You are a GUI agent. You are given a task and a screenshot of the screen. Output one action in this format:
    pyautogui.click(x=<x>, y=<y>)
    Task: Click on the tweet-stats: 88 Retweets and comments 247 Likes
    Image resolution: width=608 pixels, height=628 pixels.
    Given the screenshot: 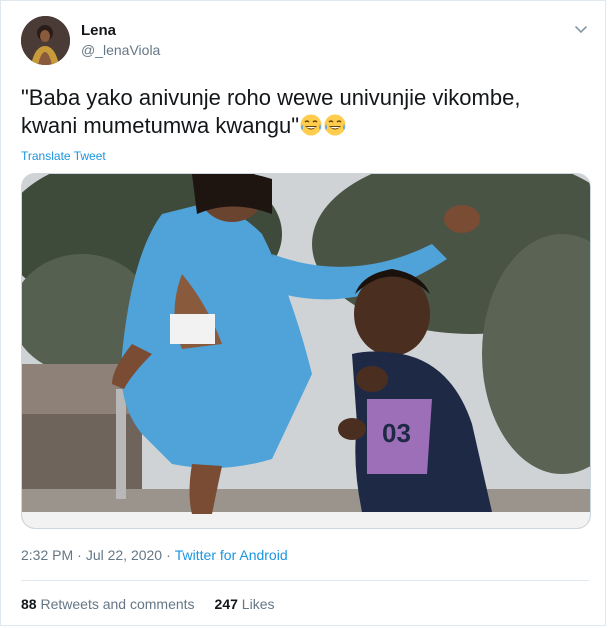 What is the action you would take?
    pyautogui.click(x=147, y=604)
    